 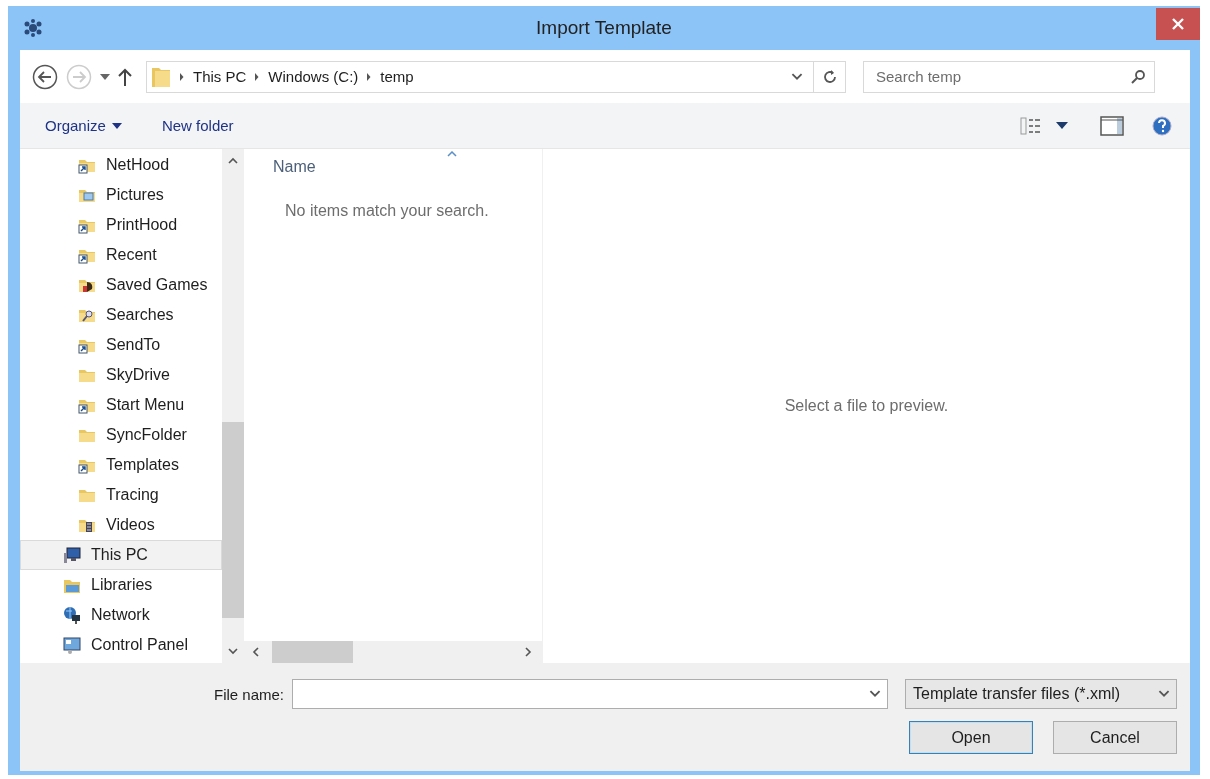 I want to click on nav-tree-item: PrintHood, so click(x=121, y=225).